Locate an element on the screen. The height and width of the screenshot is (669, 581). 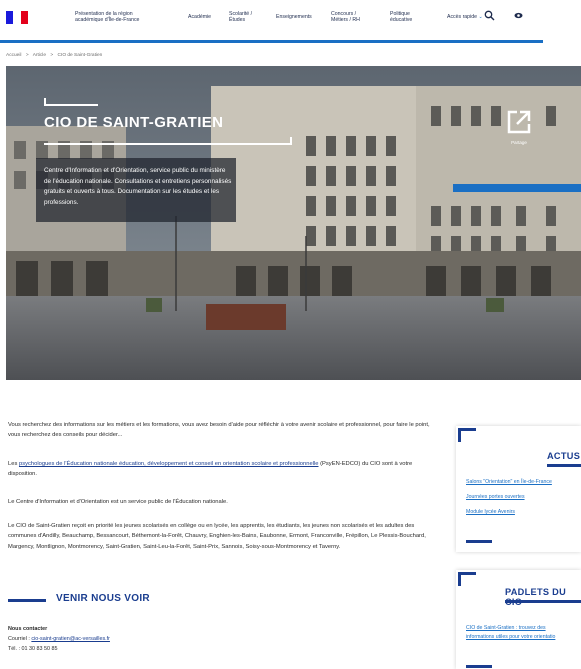
nav-item-enseignements: Enseignements is located at coordinates (294, 17).